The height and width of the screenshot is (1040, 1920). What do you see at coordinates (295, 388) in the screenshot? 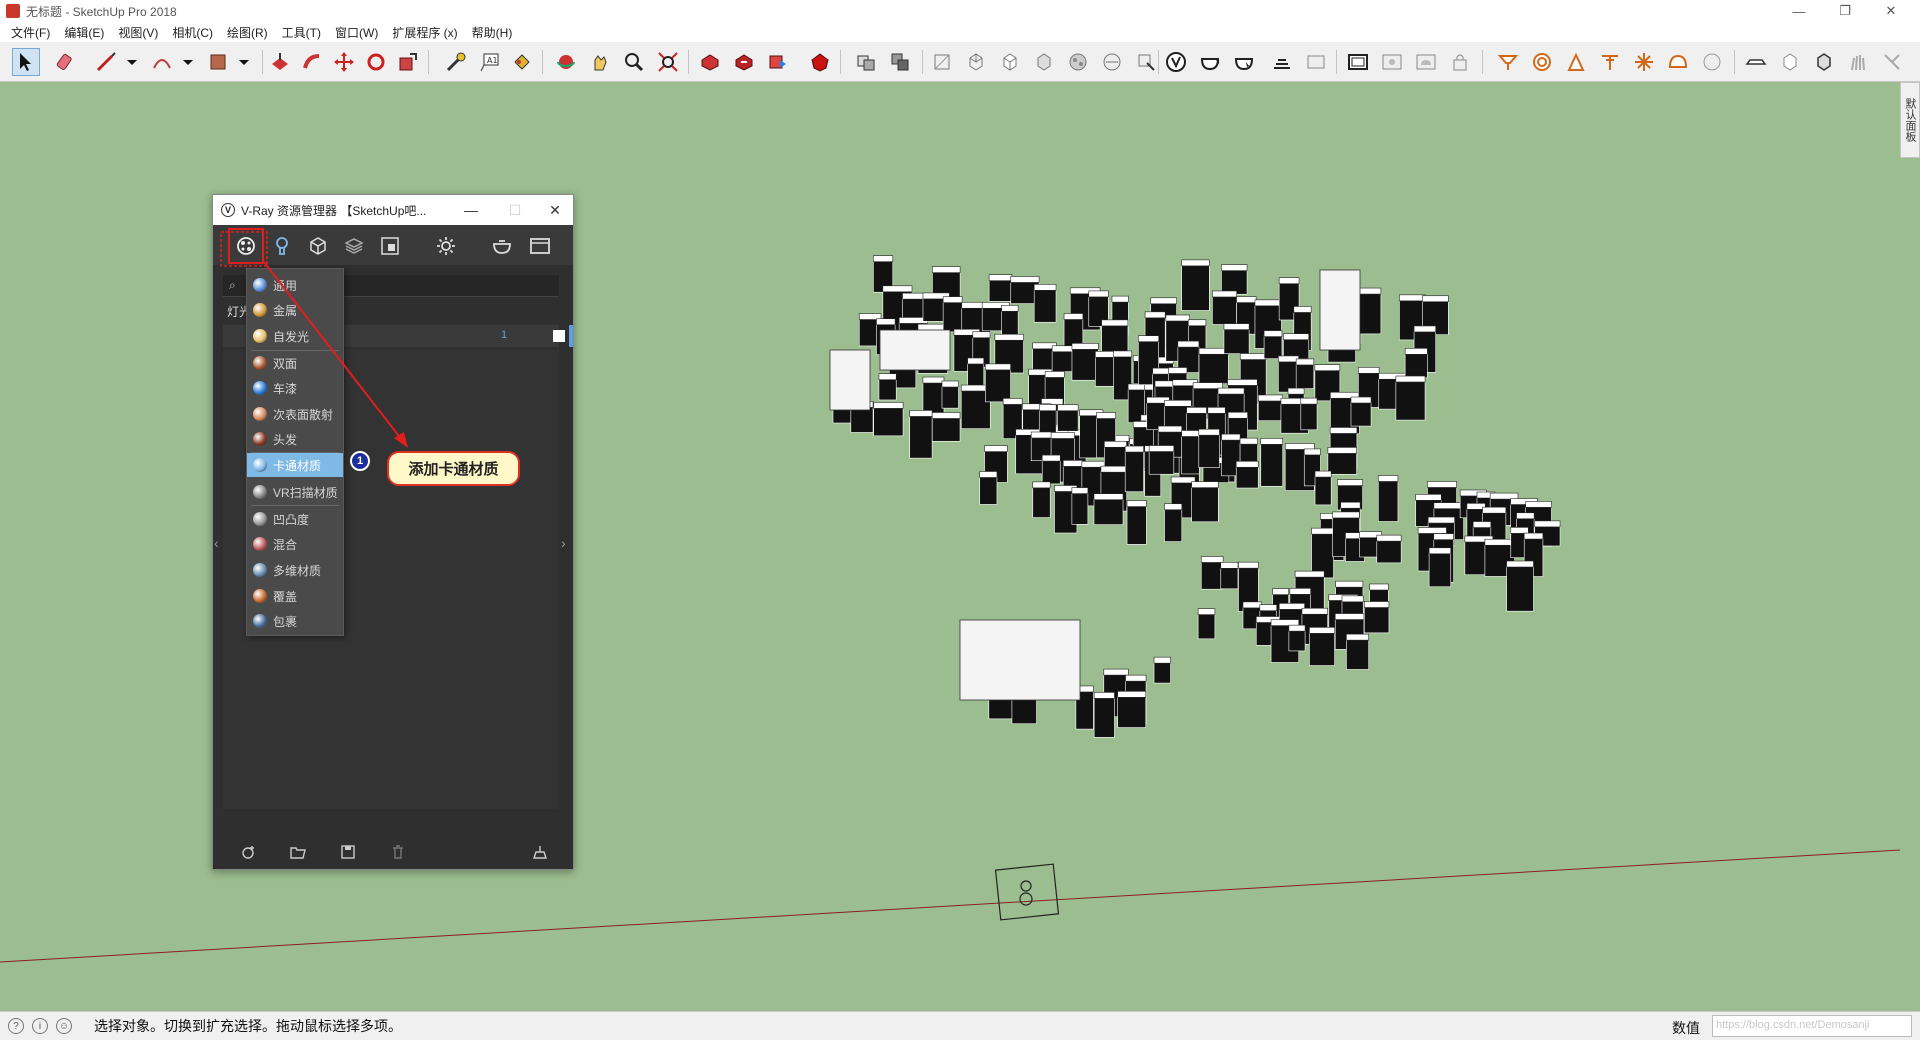
I see `menu-item-car-paint: 车漆` at bounding box center [295, 388].